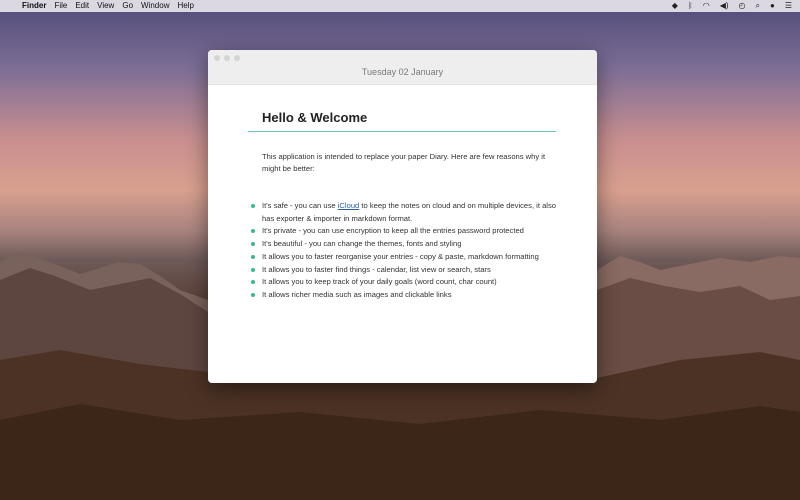  I want to click on entry-title: Hello & Welcome, so click(402, 121).